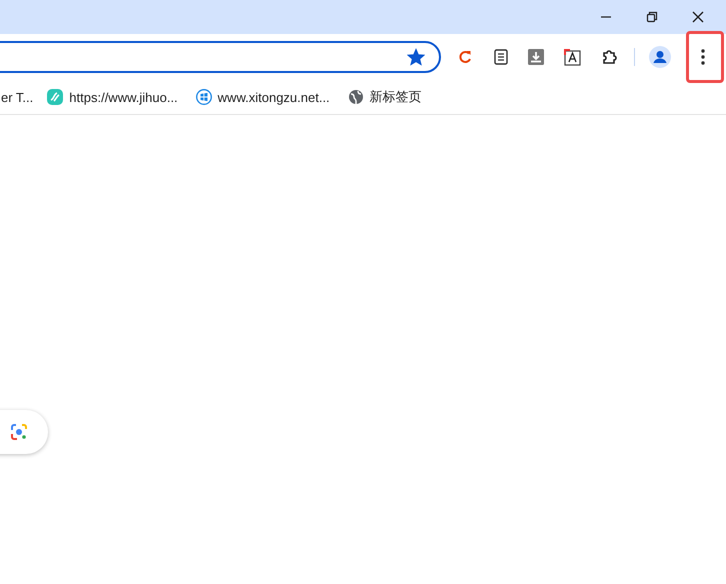  I want to click on globe-icon, so click(356, 97).